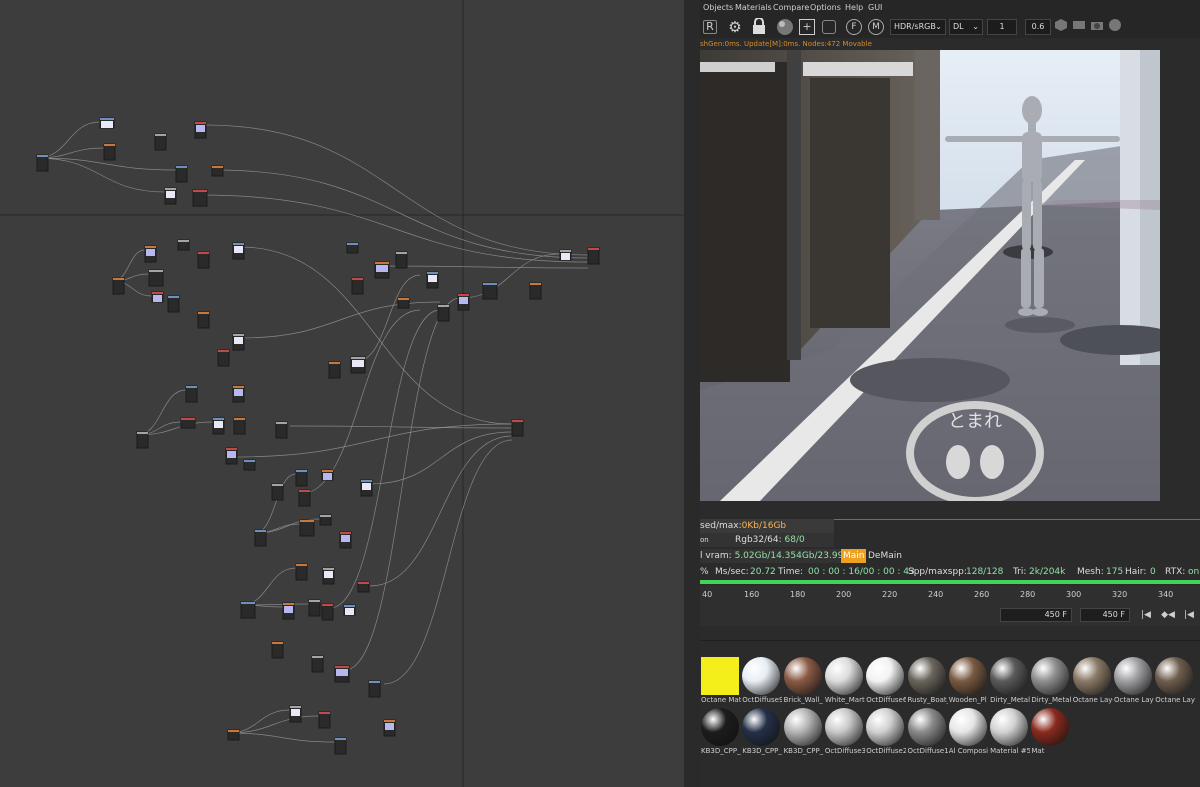 The height and width of the screenshot is (787, 1200). What do you see at coordinates (753, 7) in the screenshot?
I see `menu-materials: Materials` at bounding box center [753, 7].